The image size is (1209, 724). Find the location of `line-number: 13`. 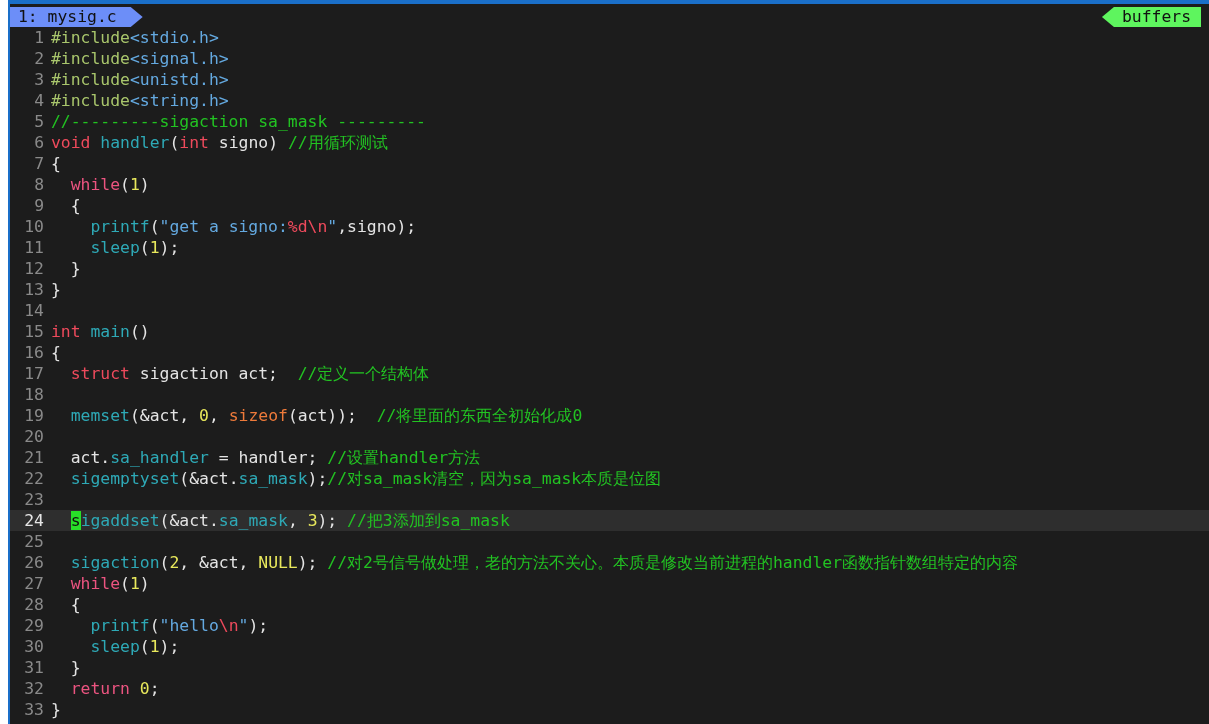

line-number: 13 is located at coordinates (33, 289).